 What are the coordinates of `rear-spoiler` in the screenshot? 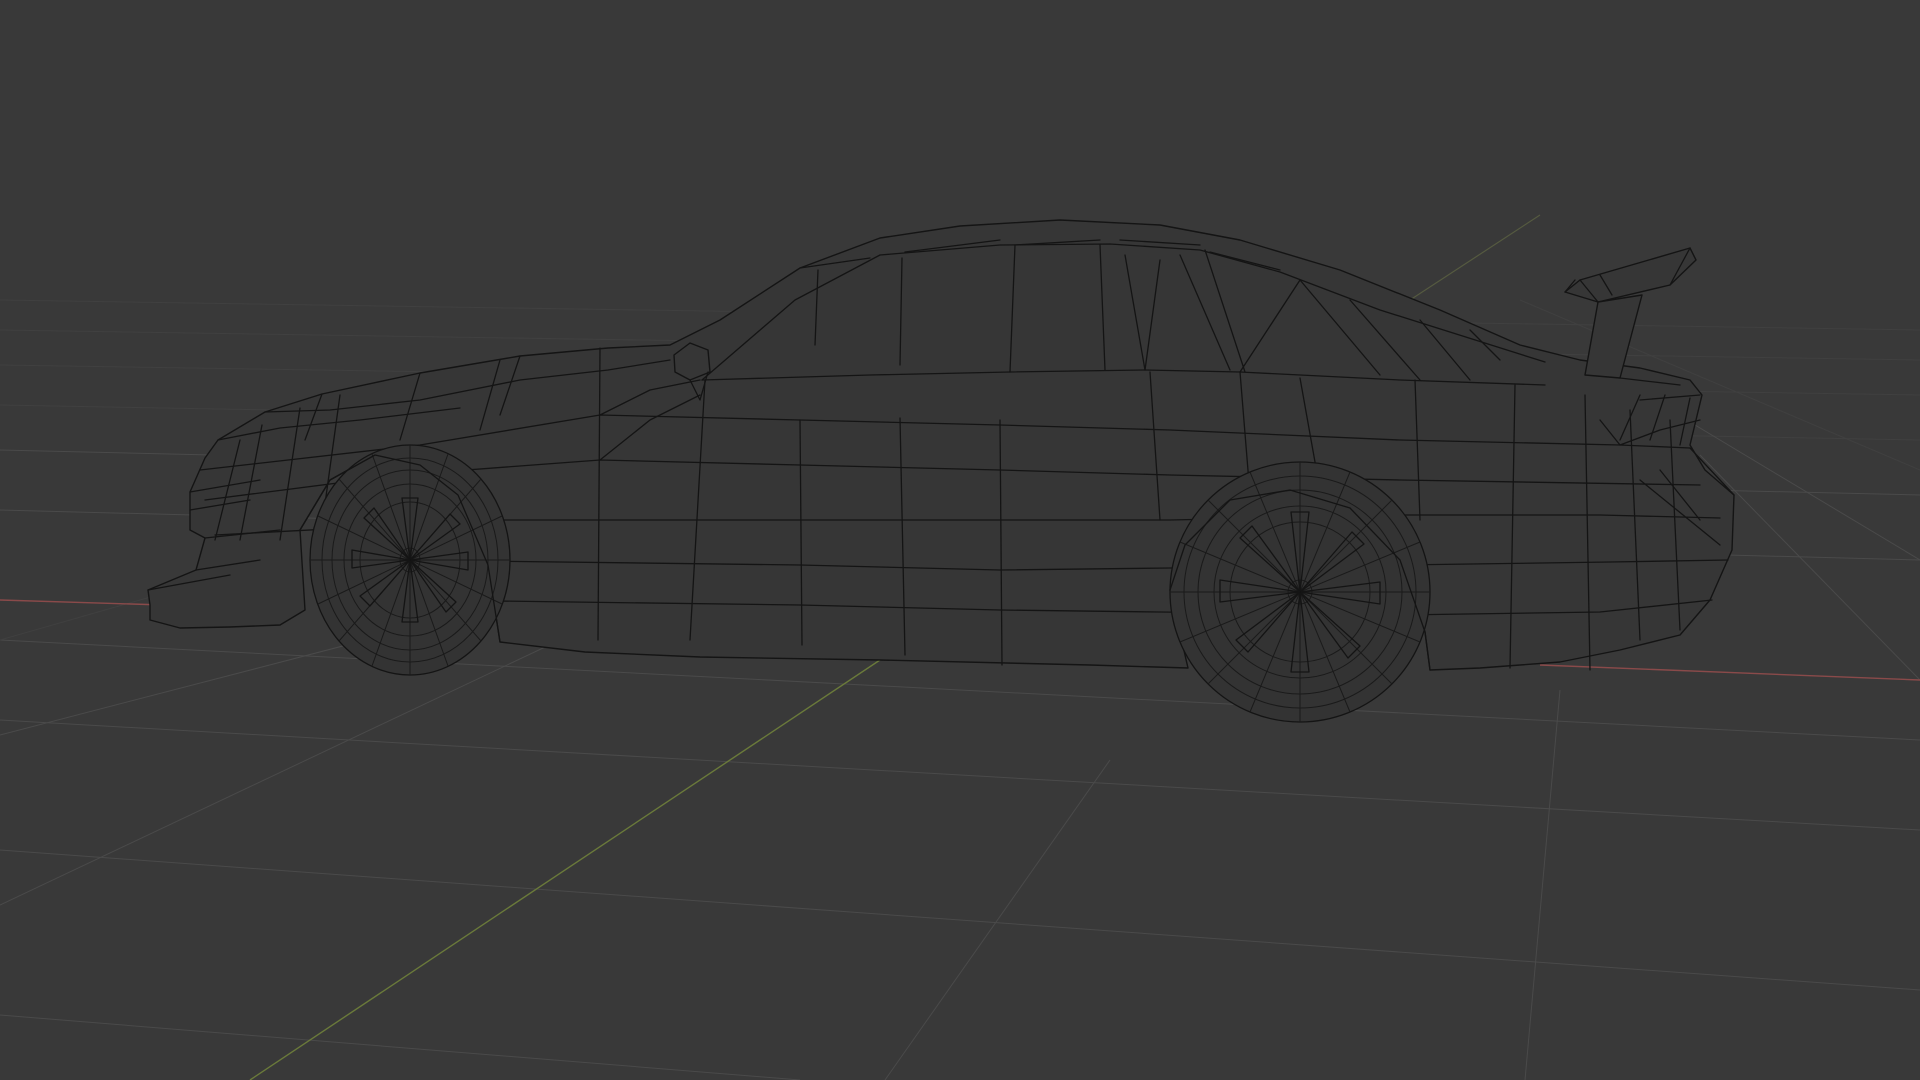 It's located at (1630, 313).